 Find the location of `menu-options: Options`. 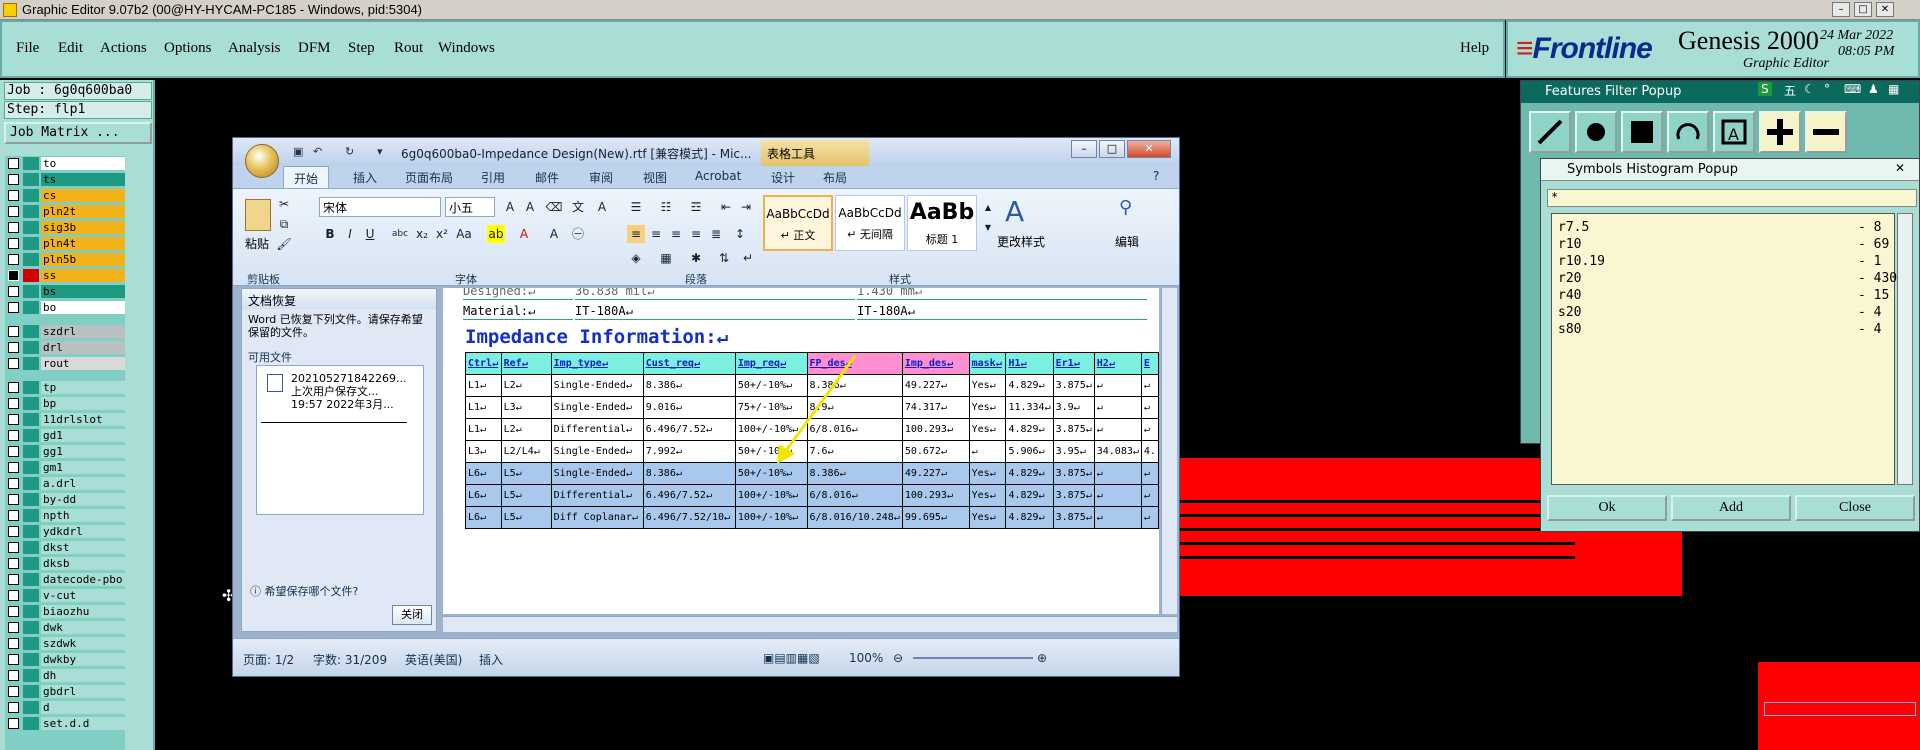

menu-options: Options is located at coordinates (188, 48).